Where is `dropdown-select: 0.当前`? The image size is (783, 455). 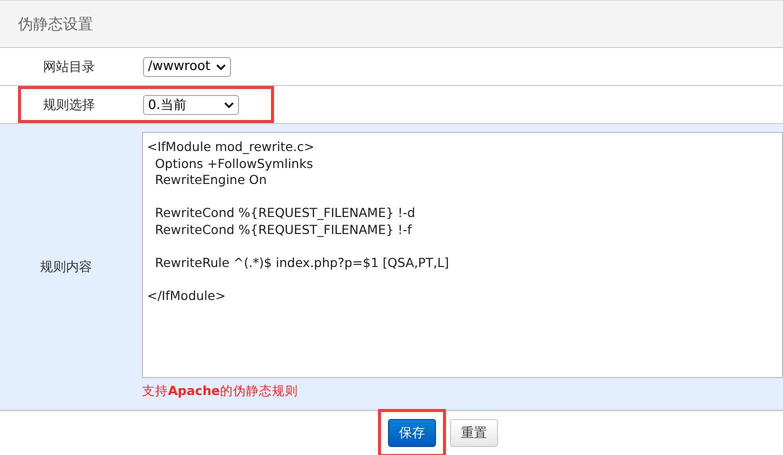 dropdown-select: 0.当前 is located at coordinates (191, 104).